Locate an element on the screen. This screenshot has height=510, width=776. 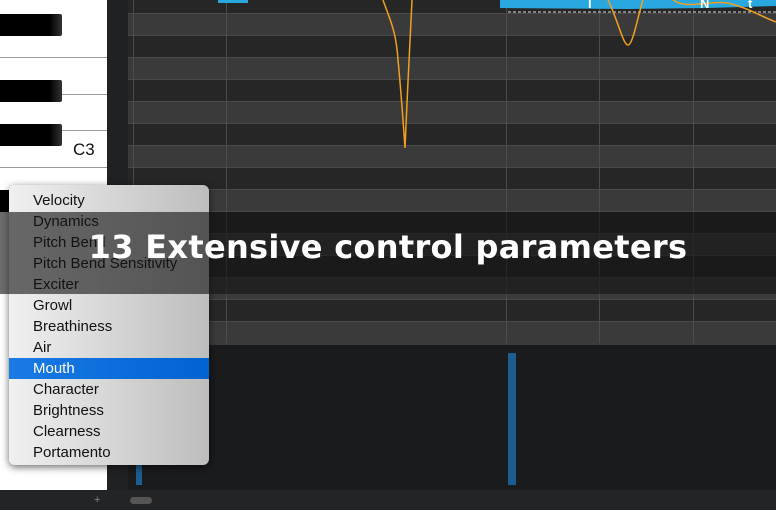
menu-item-growl: Growl is located at coordinates (109, 305).